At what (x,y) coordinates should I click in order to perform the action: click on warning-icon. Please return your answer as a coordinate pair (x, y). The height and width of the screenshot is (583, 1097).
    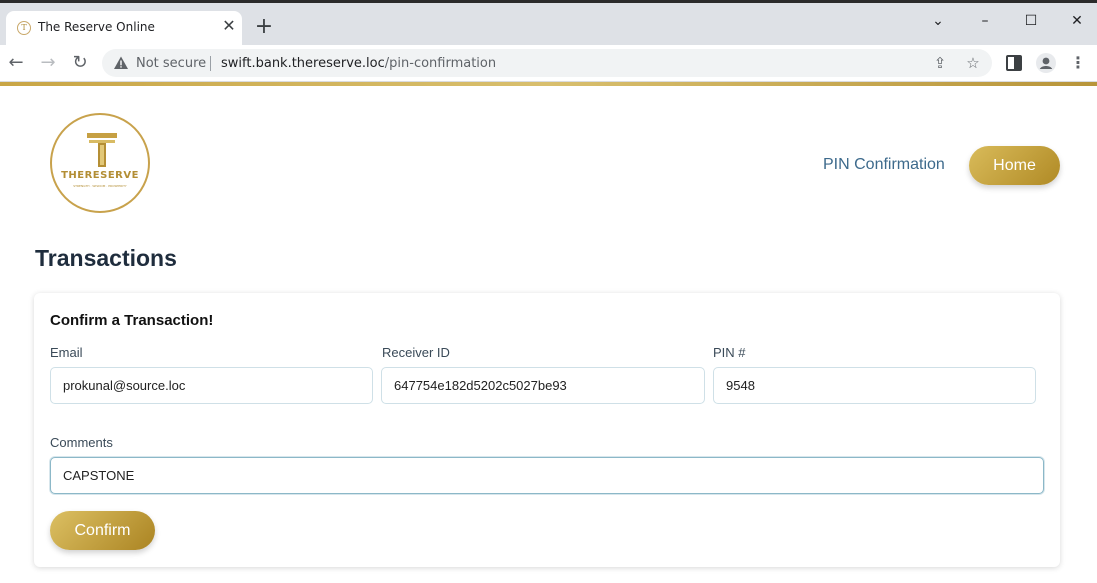
    Looking at the image, I should click on (121, 62).